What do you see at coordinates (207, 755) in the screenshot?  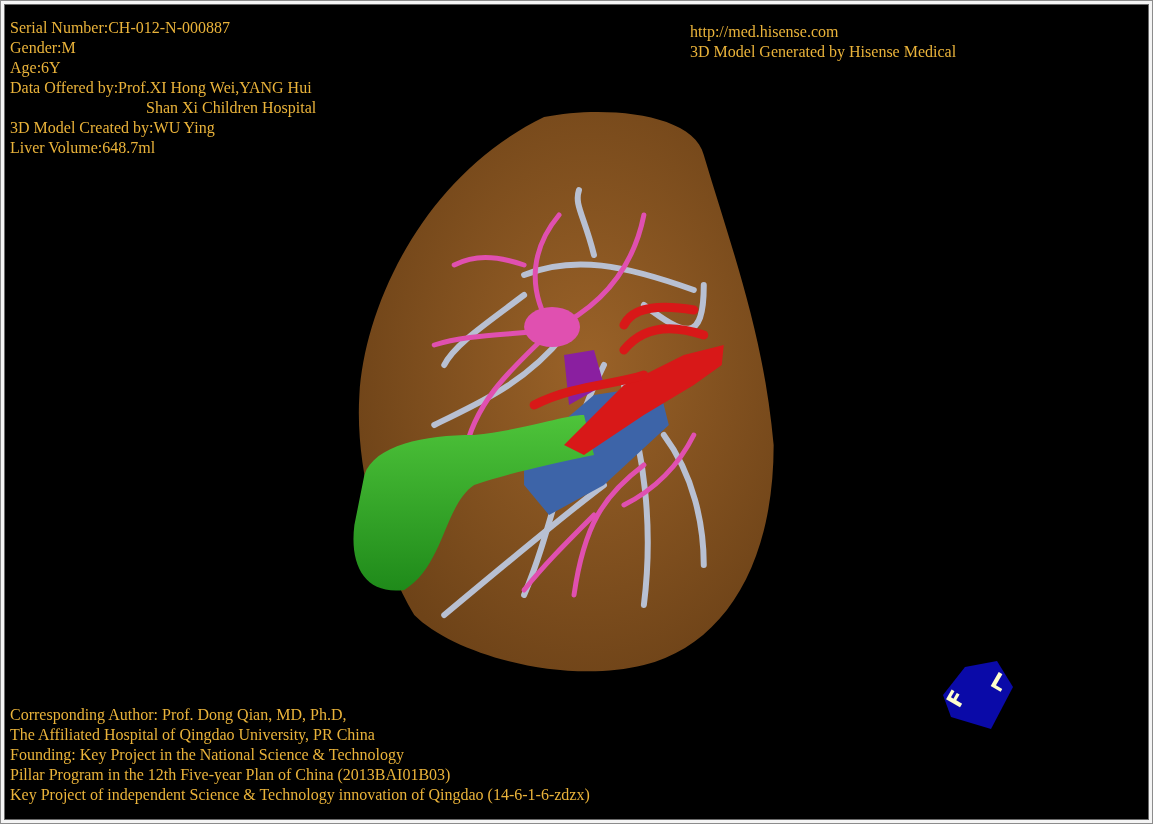 I see `info-text: Founding: Key Project in the National Science & Technology` at bounding box center [207, 755].